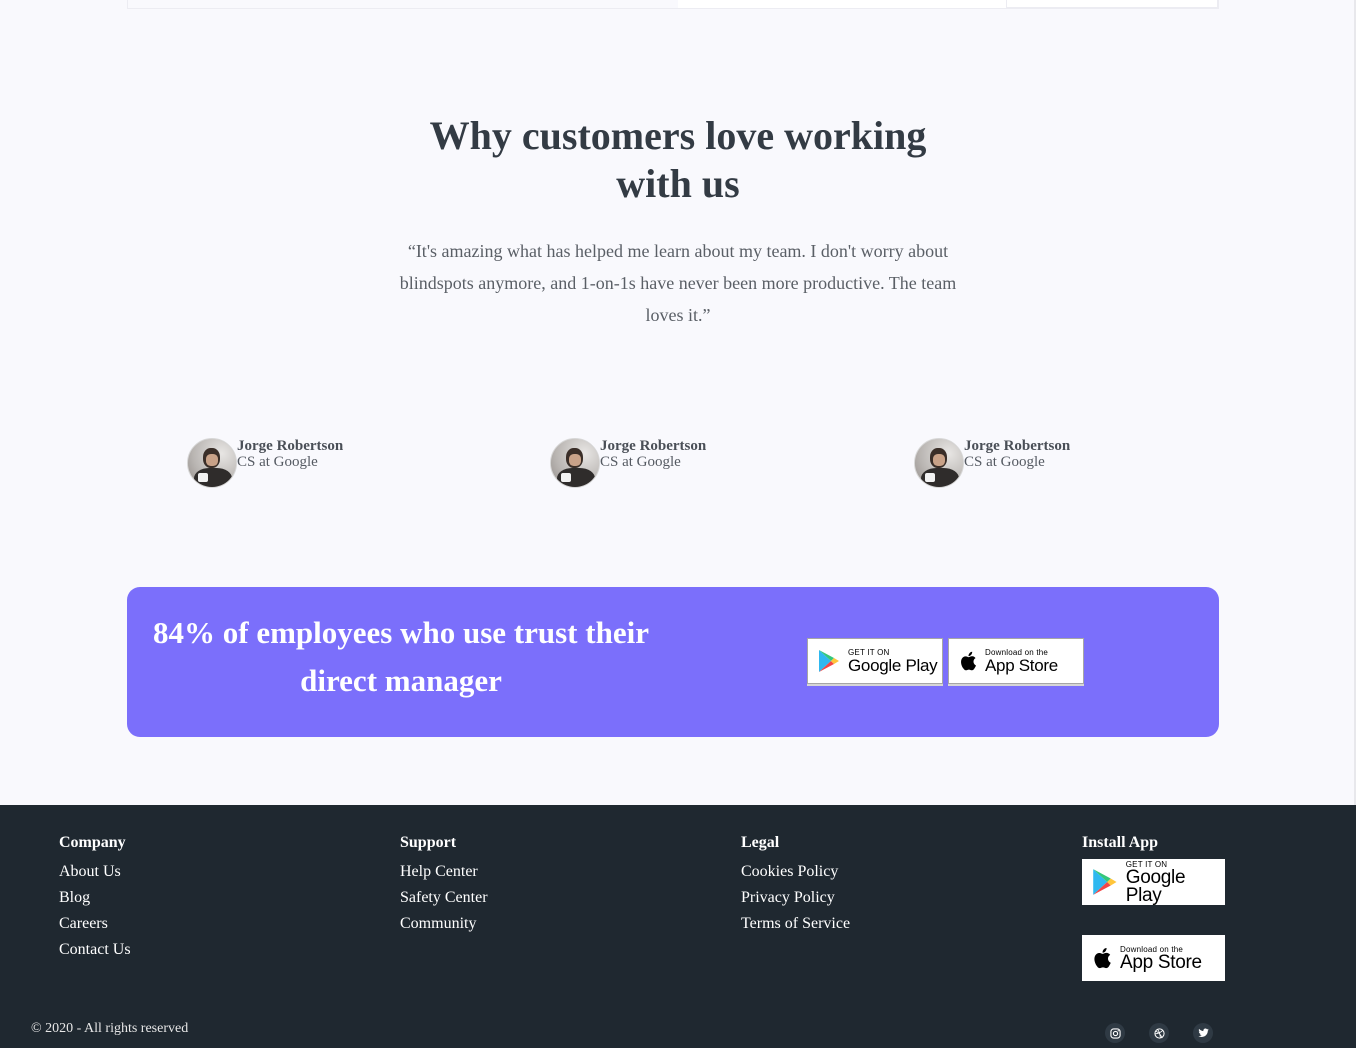 Image resolution: width=1356 pixels, height=1048 pixels. I want to click on social-links, so click(1159, 1033).